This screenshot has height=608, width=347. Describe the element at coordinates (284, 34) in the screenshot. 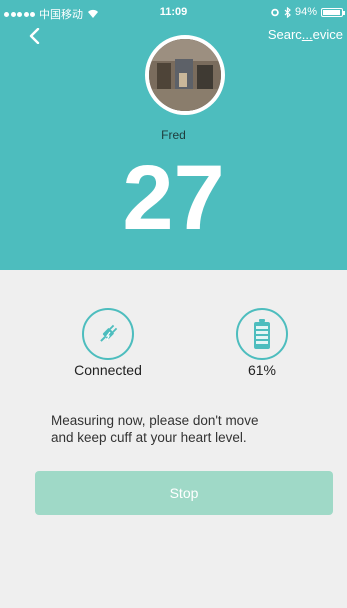

I see `search-label-start: Searc` at that location.